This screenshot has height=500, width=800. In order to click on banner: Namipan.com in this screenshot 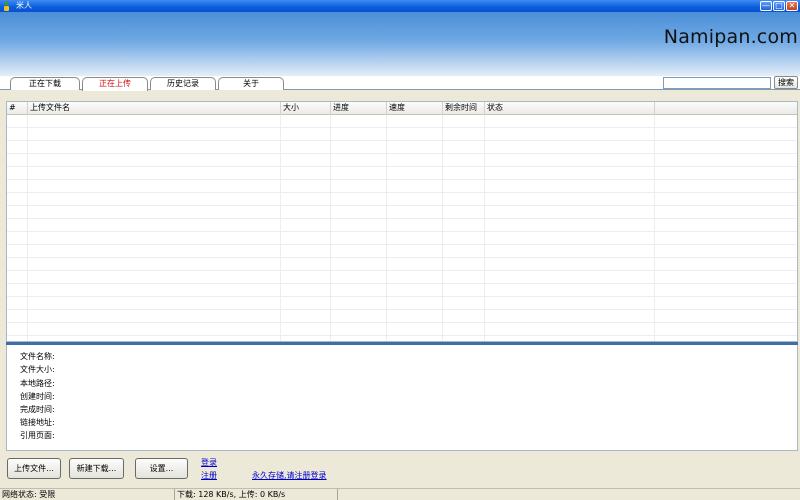, I will do `click(400, 44)`.